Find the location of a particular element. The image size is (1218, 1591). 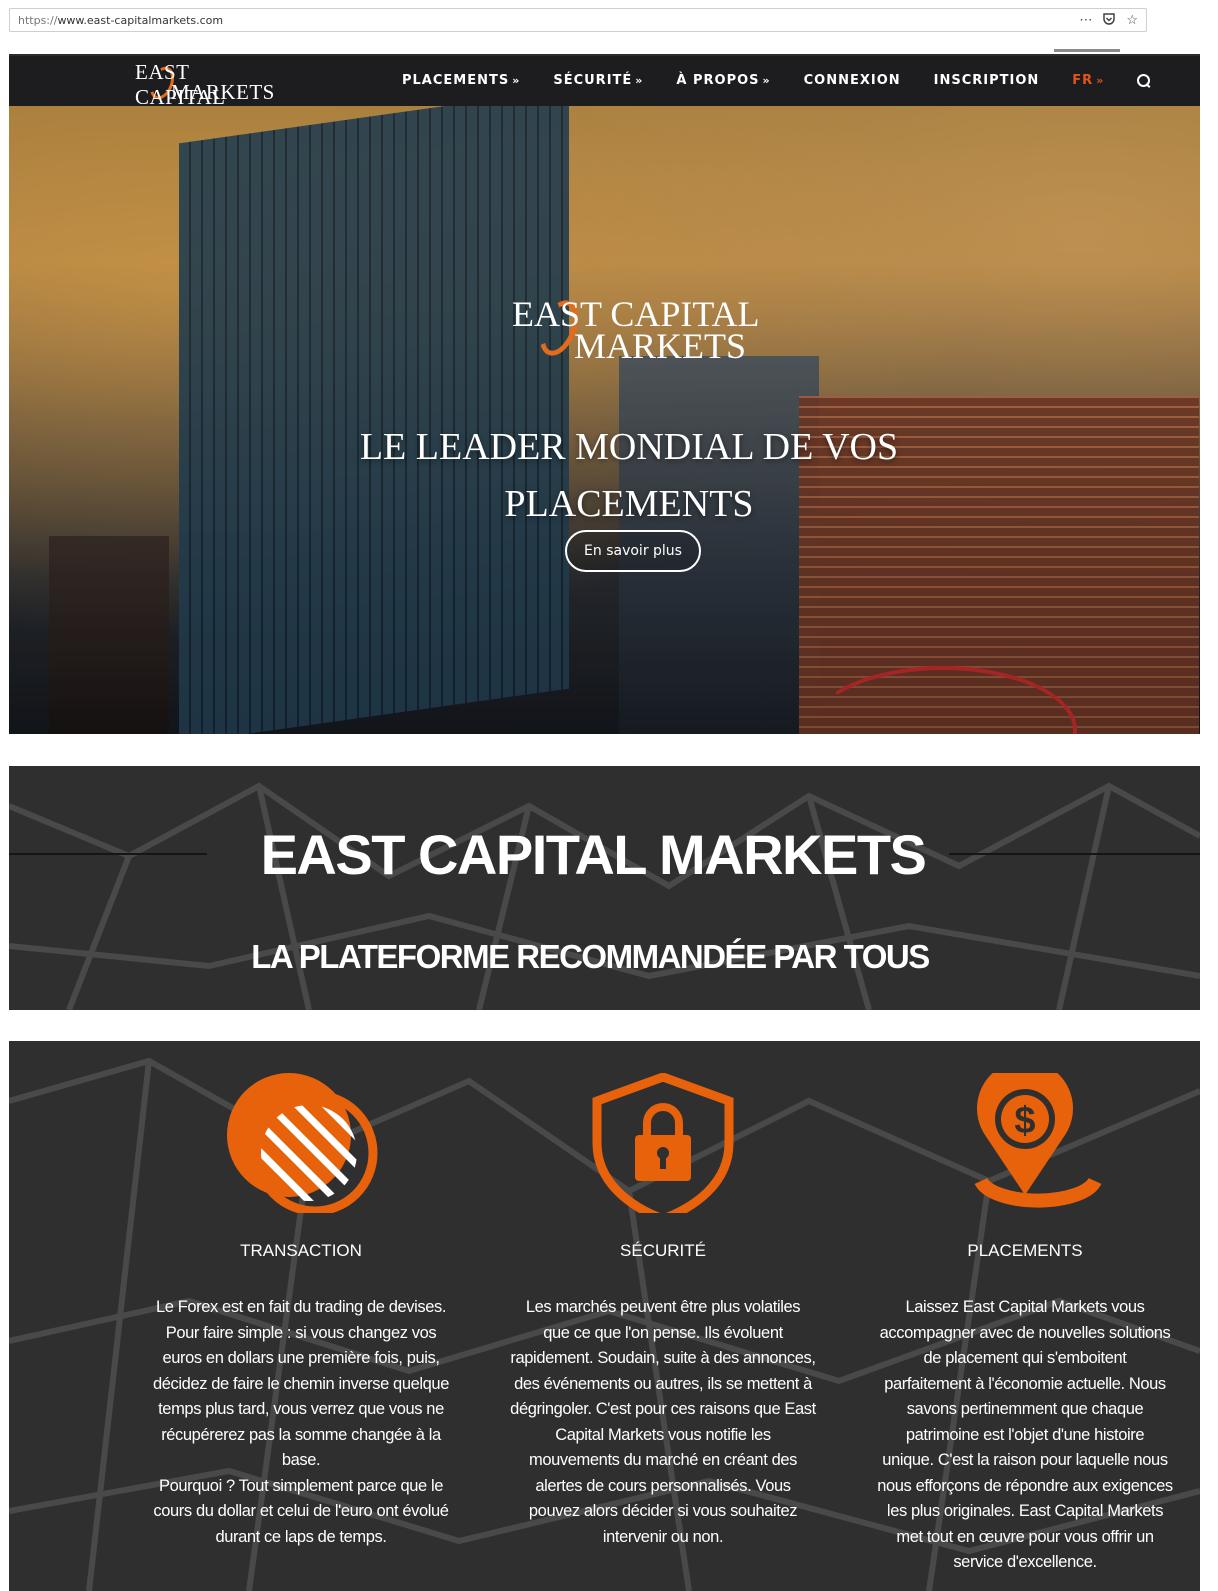

learn-more-button: En savoir plus is located at coordinates (633, 551).